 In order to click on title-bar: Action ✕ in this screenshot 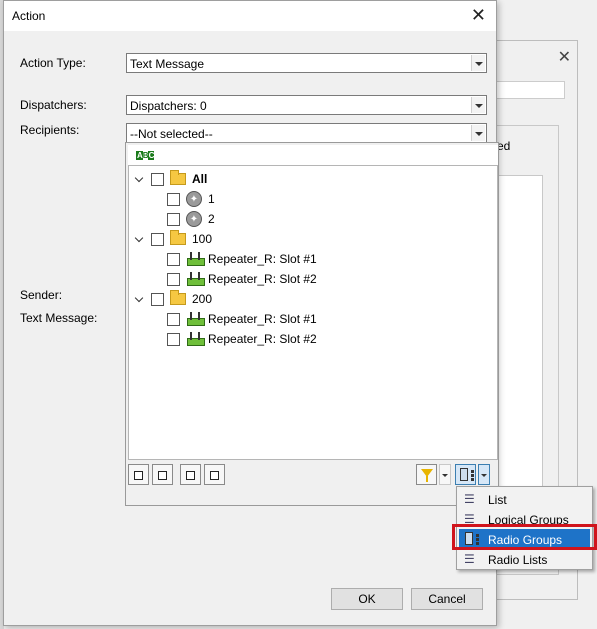, I will do `click(250, 16)`.